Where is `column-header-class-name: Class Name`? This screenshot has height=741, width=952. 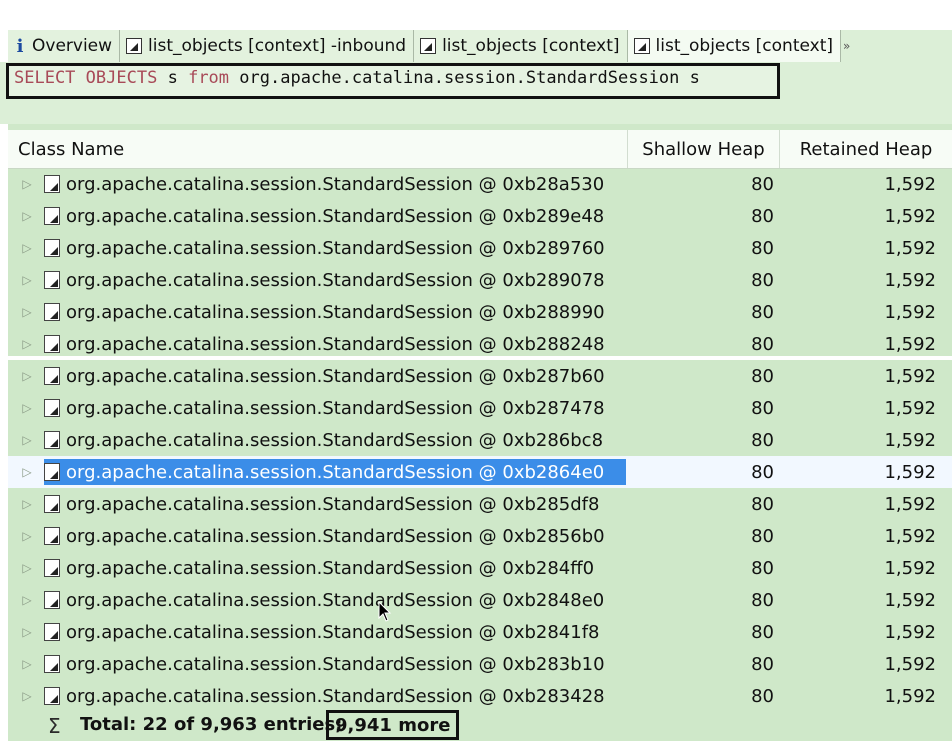
column-header-class-name: Class Name is located at coordinates (318, 149).